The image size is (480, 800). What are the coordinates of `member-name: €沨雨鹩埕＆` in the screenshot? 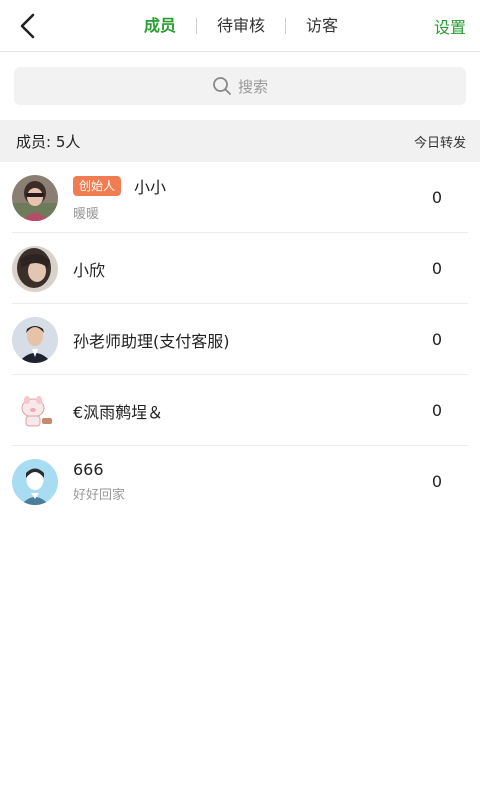 It's located at (118, 412).